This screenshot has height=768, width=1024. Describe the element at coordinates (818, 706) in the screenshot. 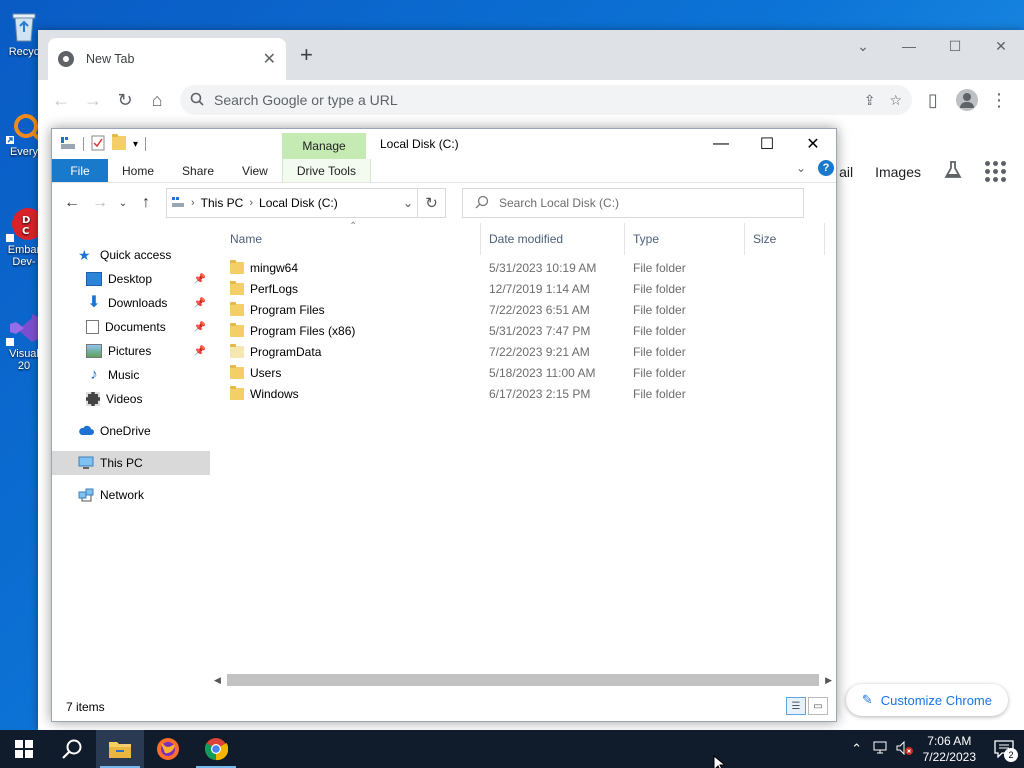

I see `large-icons-view-icon: ▭` at that location.